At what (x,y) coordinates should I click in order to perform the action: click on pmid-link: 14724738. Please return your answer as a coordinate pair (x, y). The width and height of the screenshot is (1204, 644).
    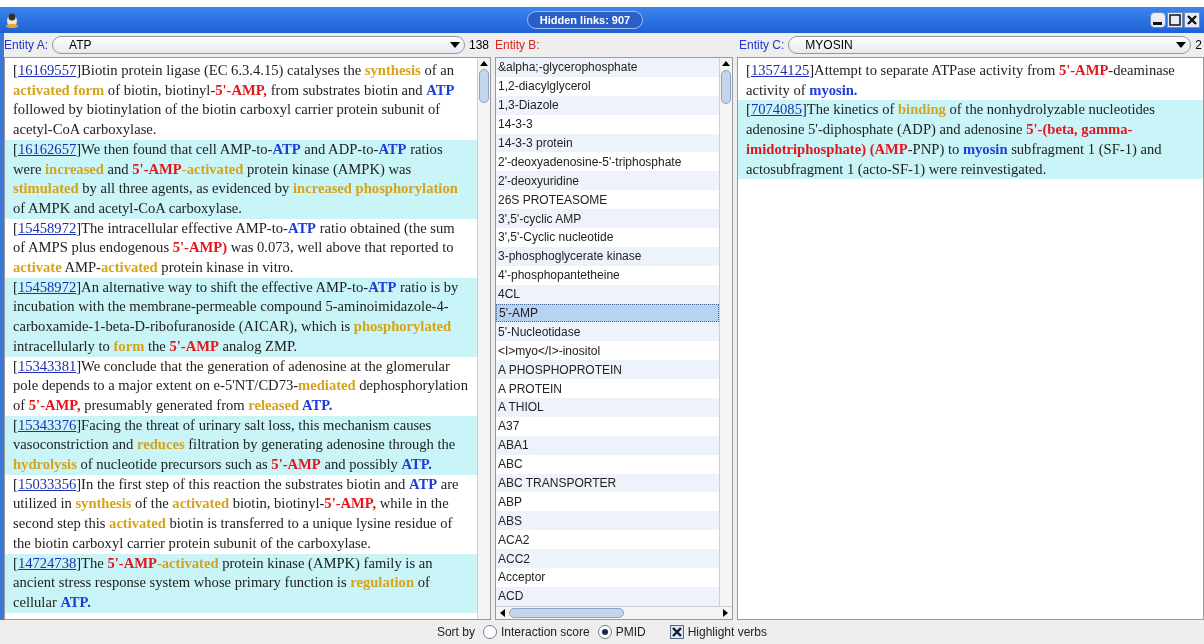
    Looking at the image, I should click on (47, 562).